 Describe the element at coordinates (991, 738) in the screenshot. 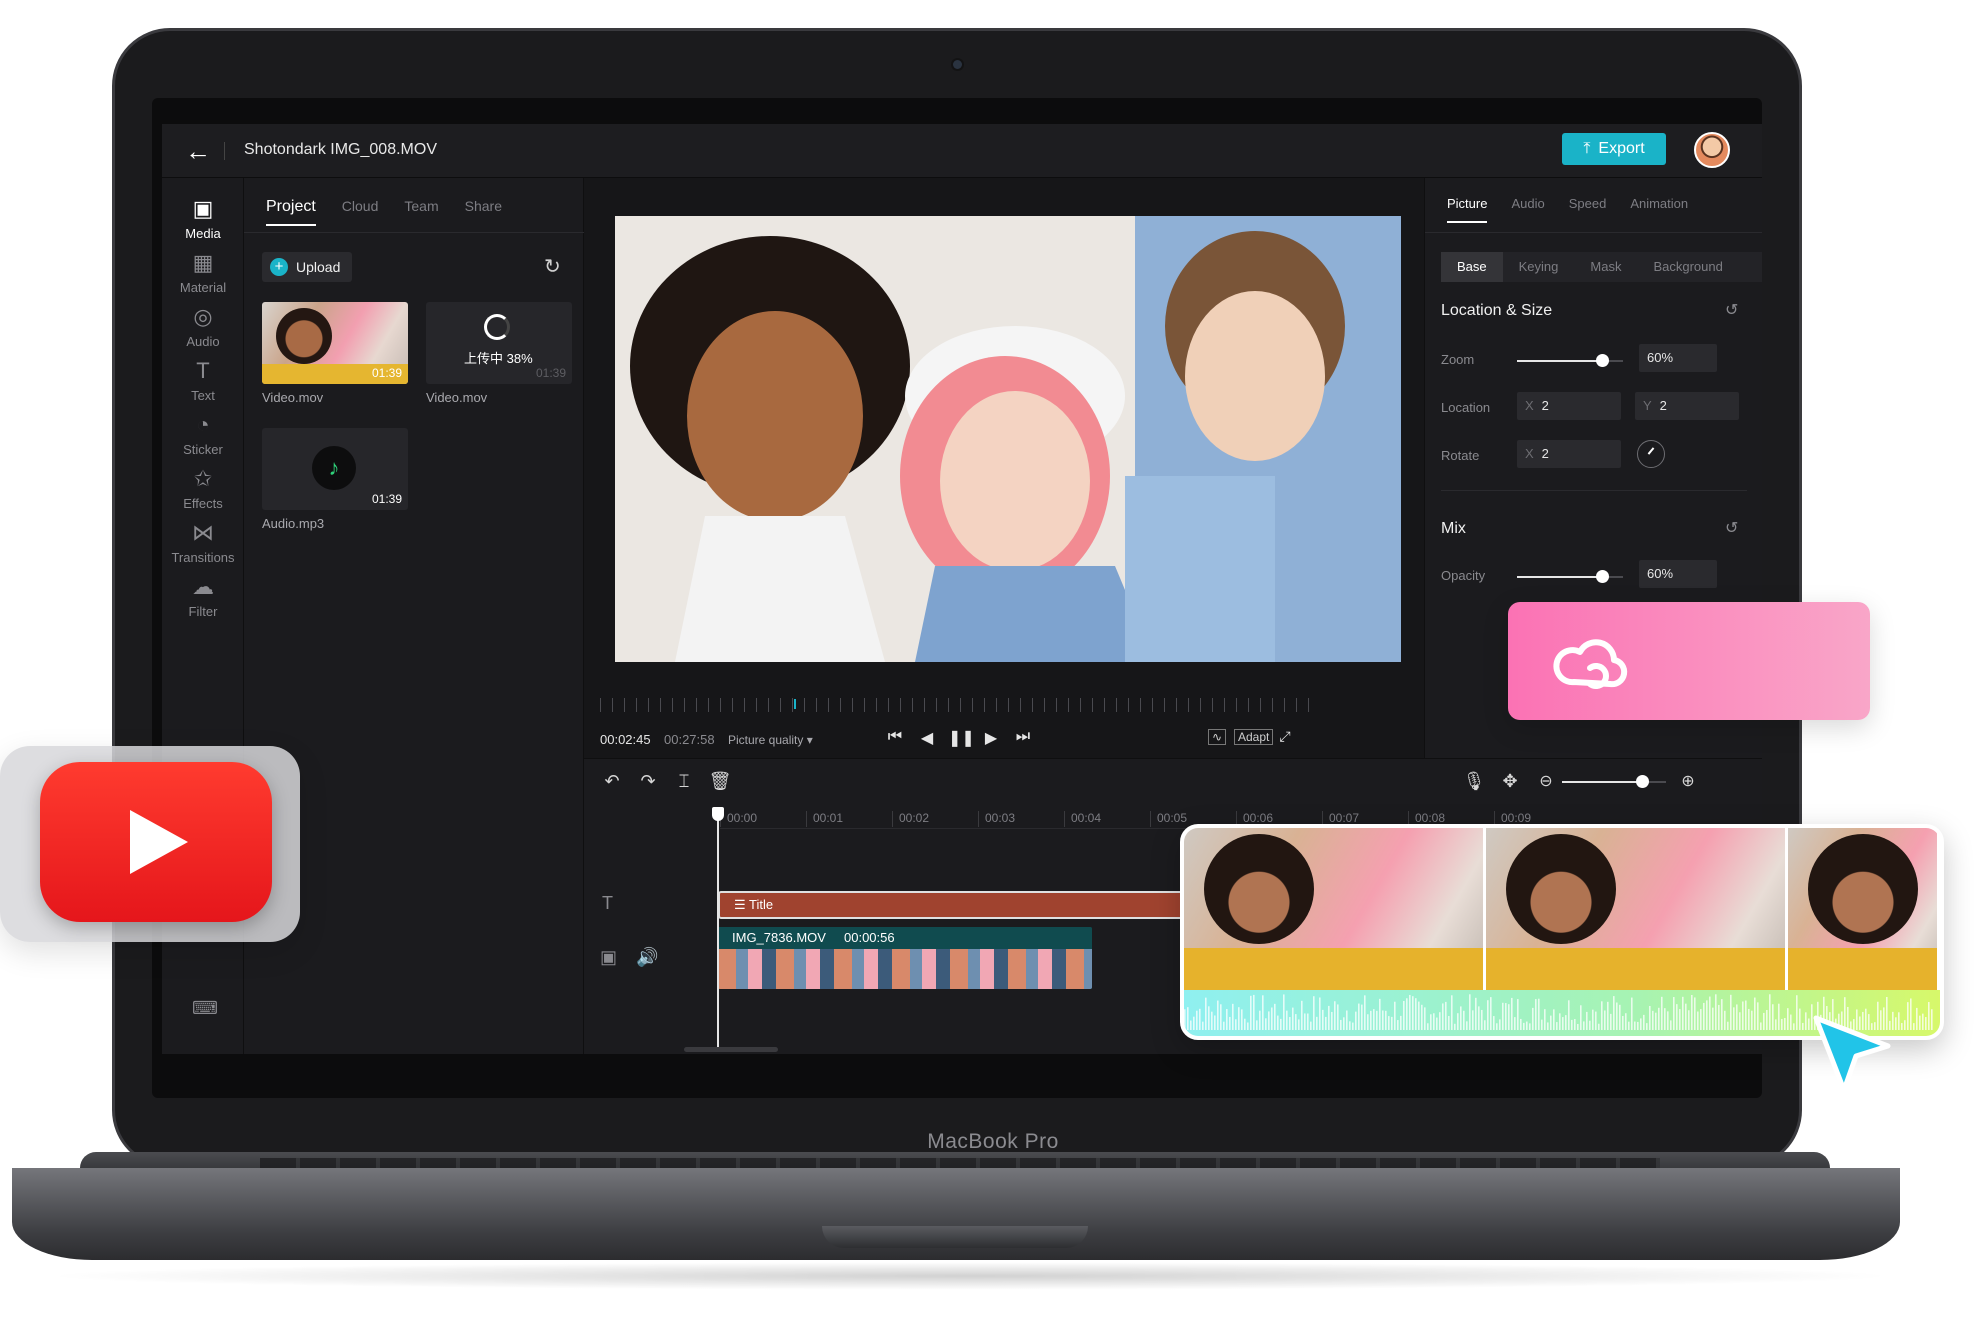

I see `step-forward-icon: ▶` at that location.